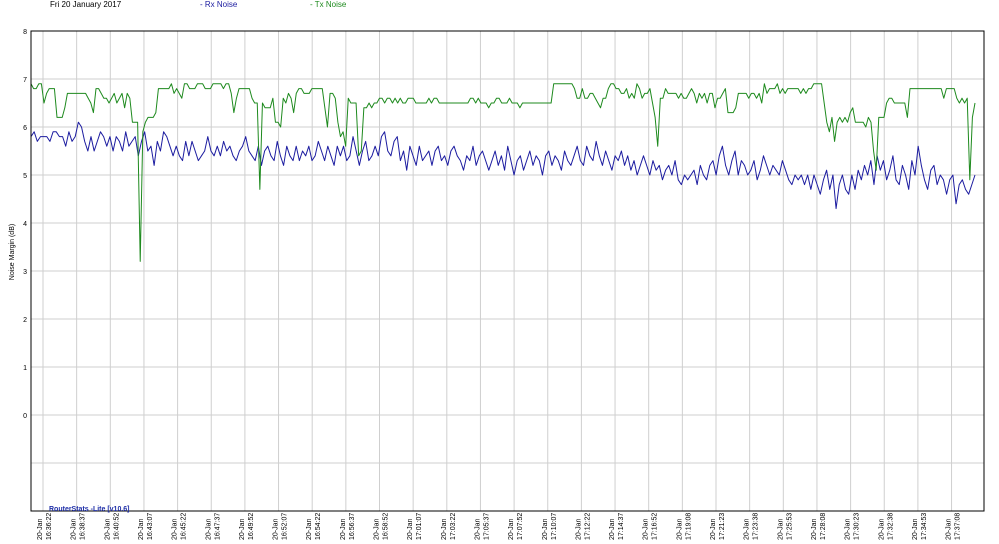 This screenshot has height=544, width=999. What do you see at coordinates (83, 526) in the screenshot?
I see `x-tick-label-time: 16:38:37` at bounding box center [83, 526].